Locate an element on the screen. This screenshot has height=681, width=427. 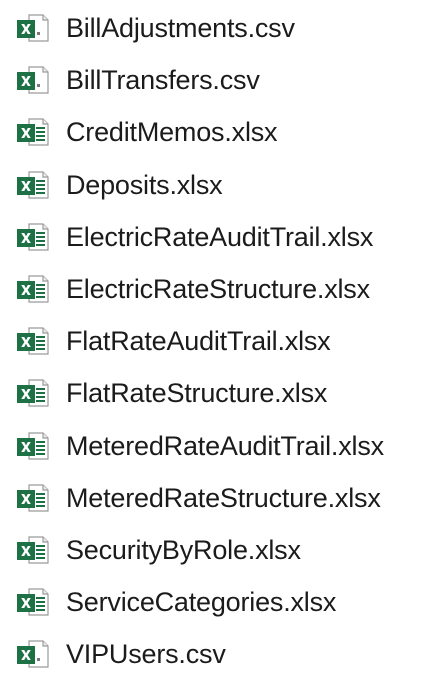
file-item: MeteredRateAuditTrail.xlsx is located at coordinates (213, 446).